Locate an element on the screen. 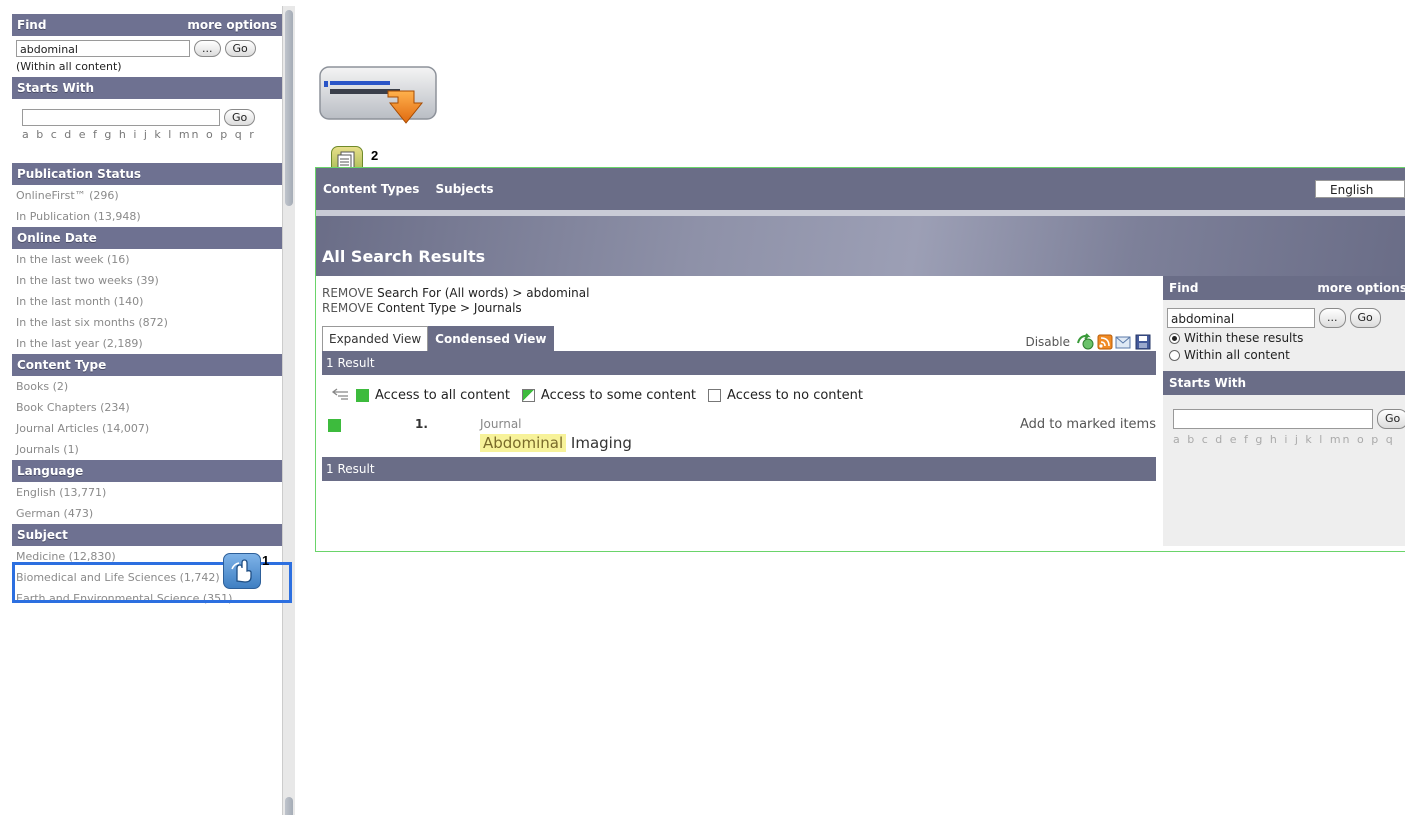  radio-within-results-label: Within these results is located at coordinates (1244, 338).